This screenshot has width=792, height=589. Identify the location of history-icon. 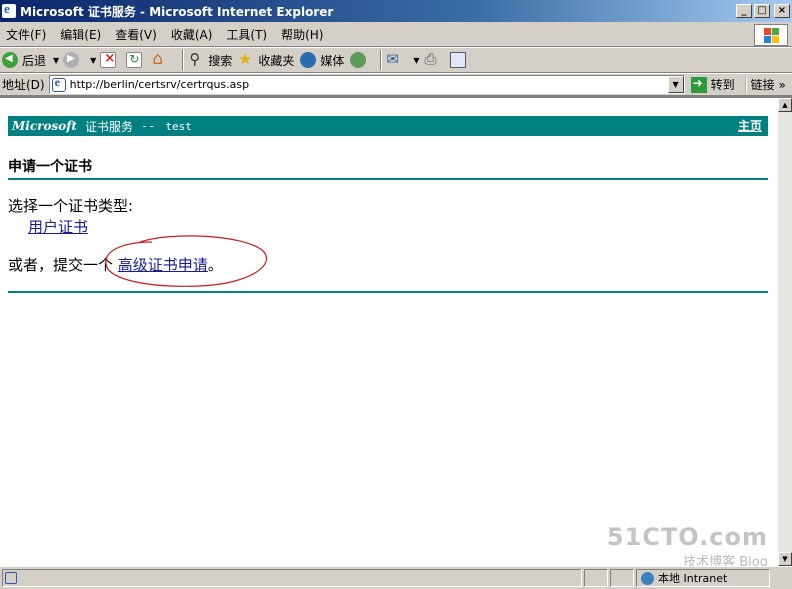
(358, 60).